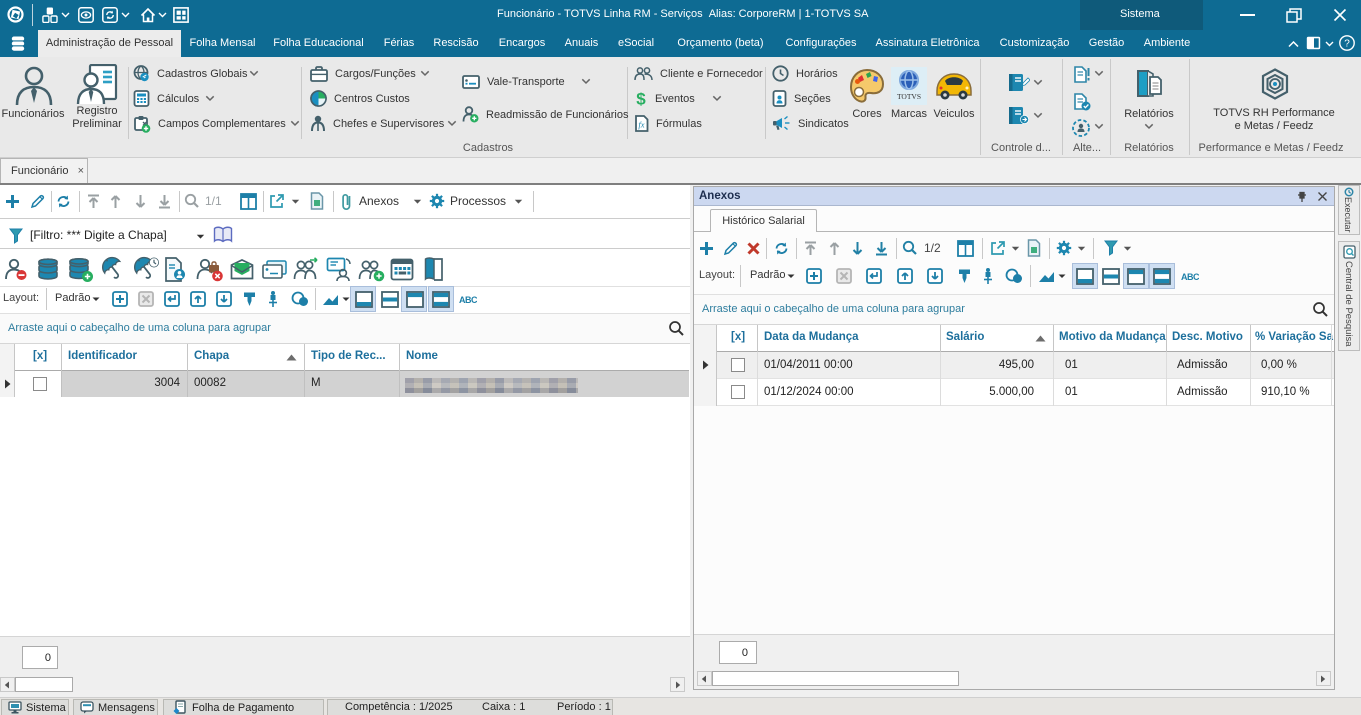 Image resolution: width=1361 pixels, height=715 pixels. Describe the element at coordinates (909, 96) in the screenshot. I see `svg-text: TOTVS` at that location.